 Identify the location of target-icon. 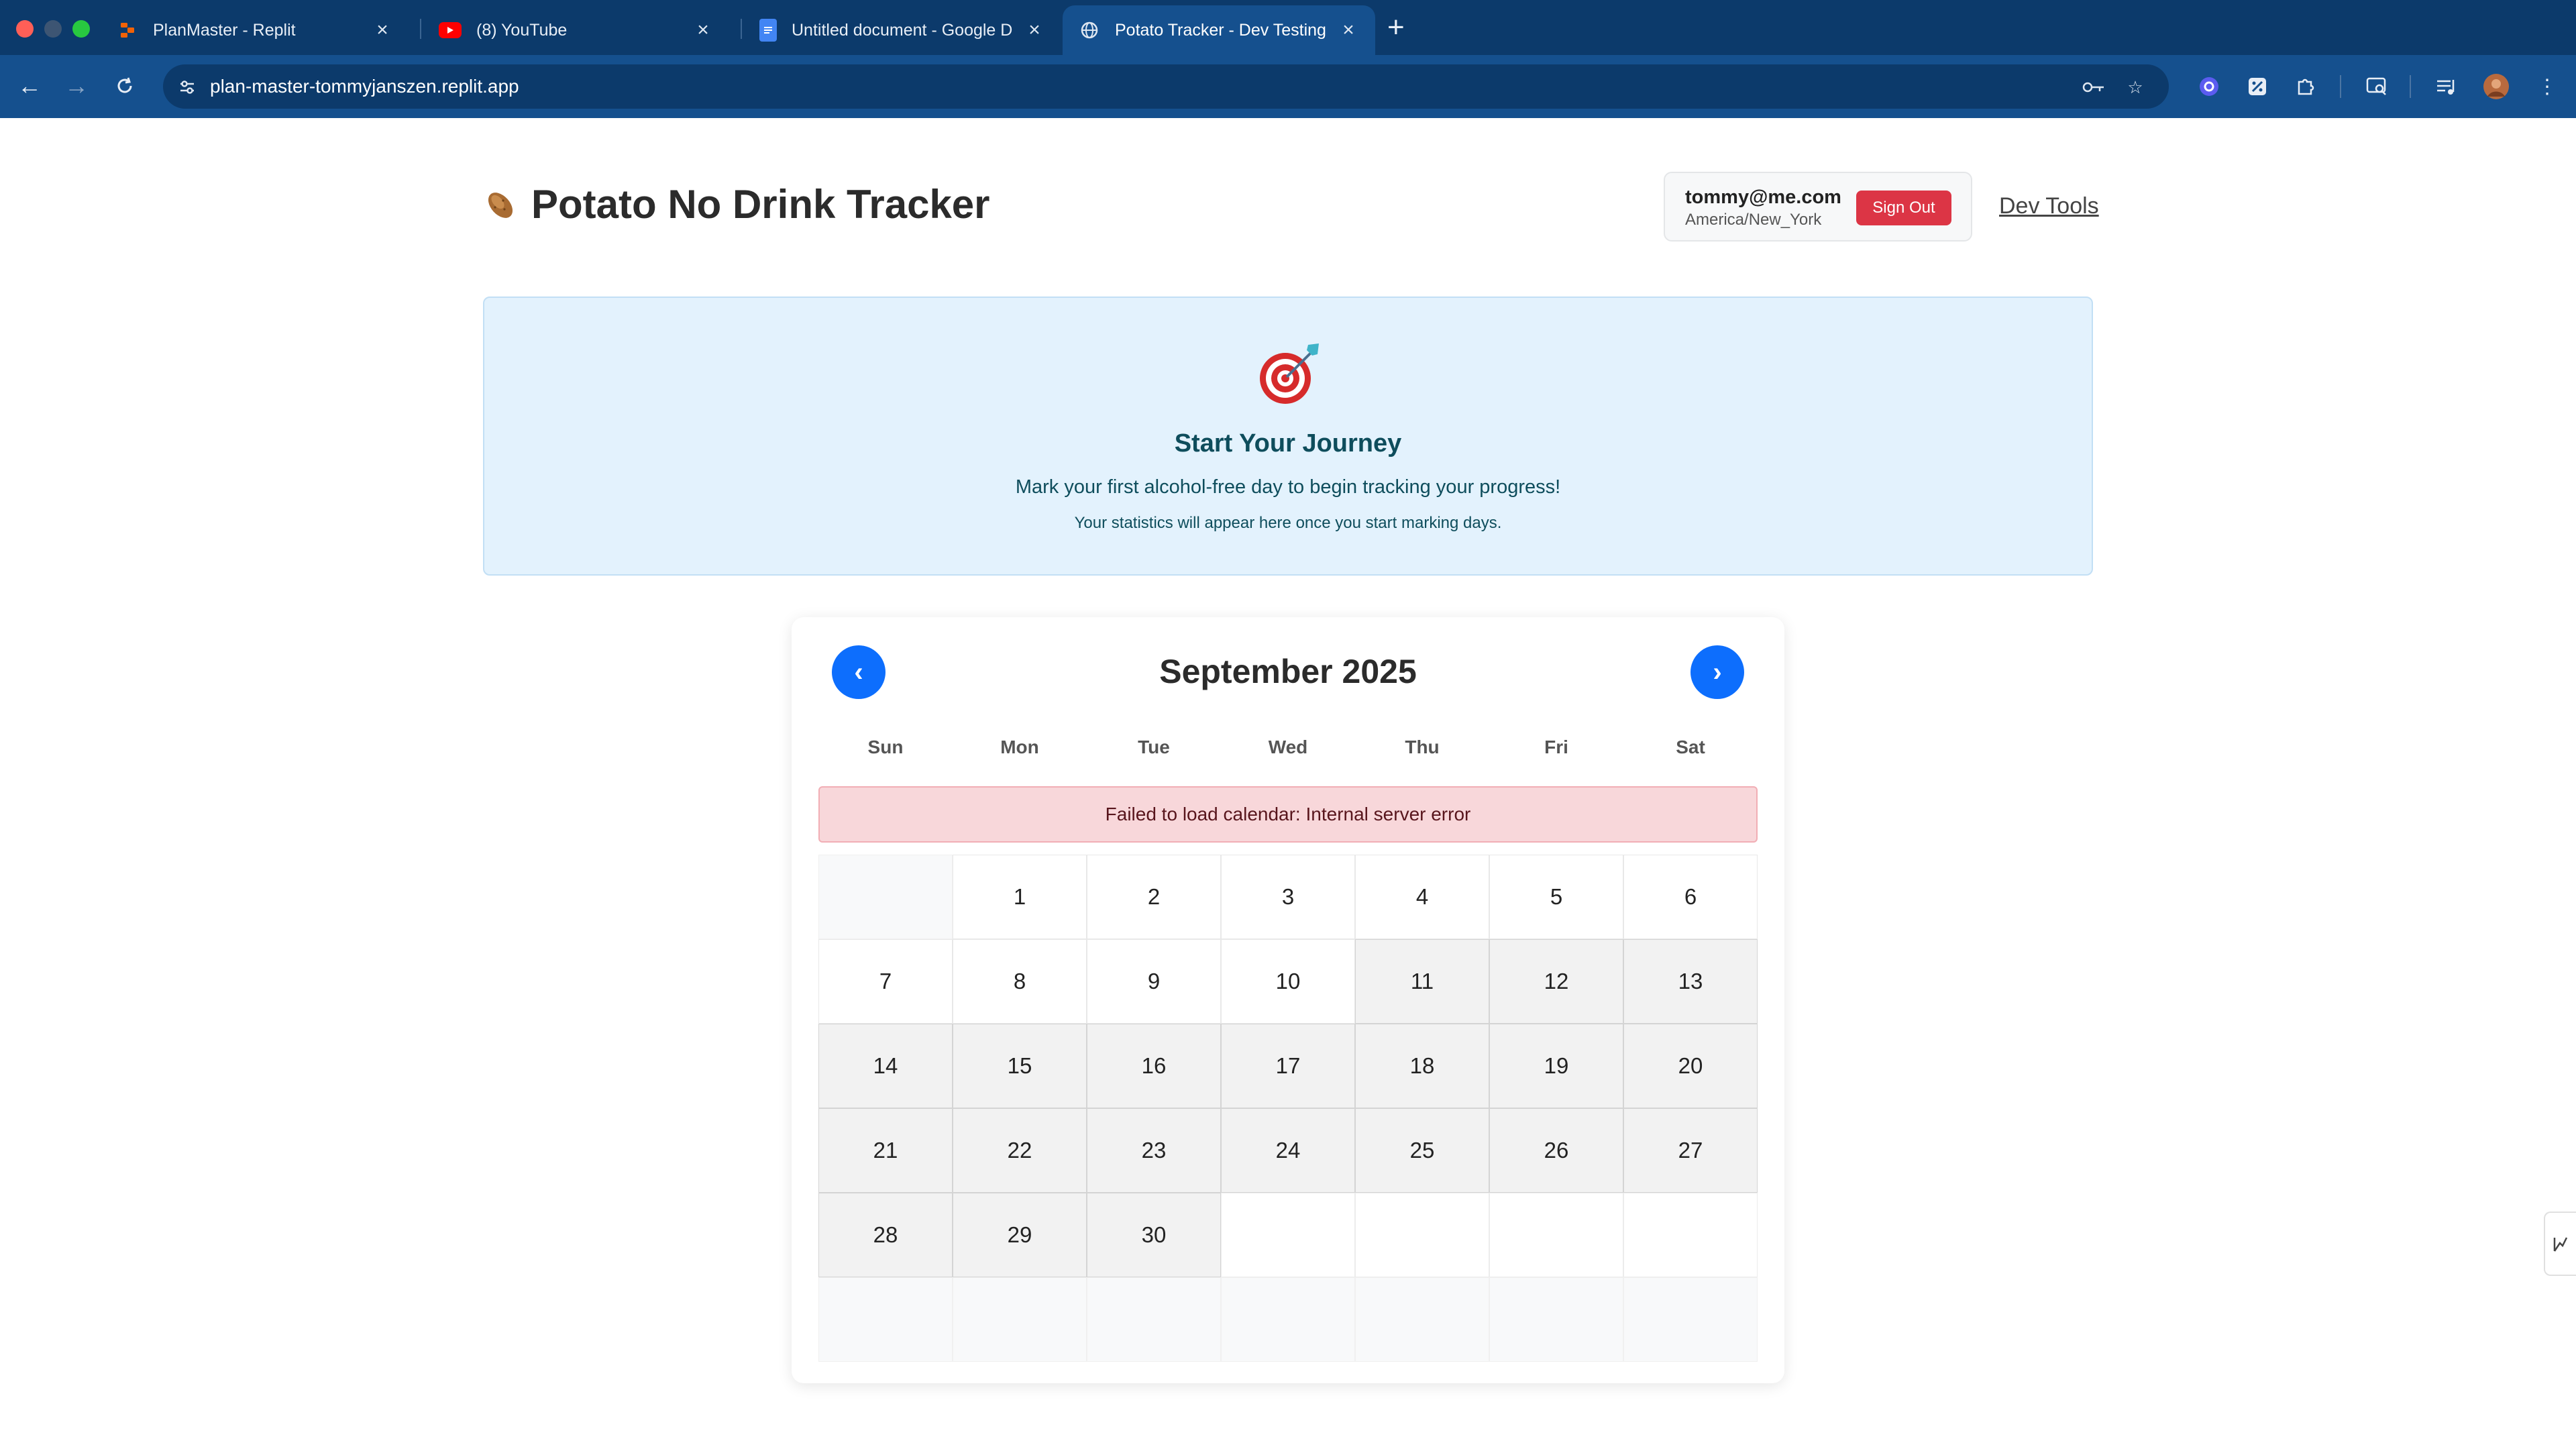
(1289, 373).